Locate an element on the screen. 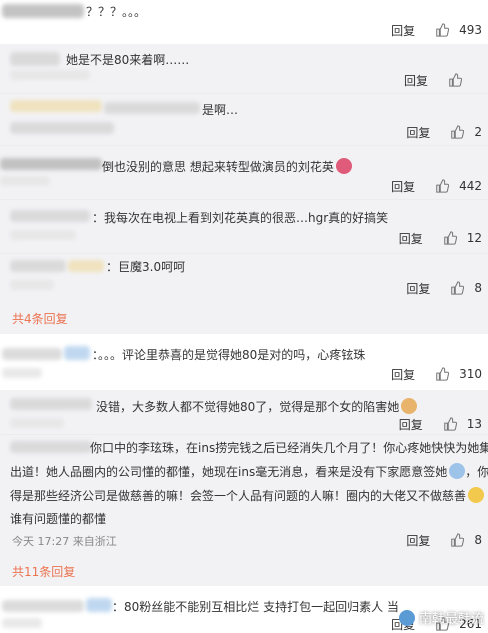 The width and height of the screenshot is (488, 633). like-button: 2 is located at coordinates (466, 132).